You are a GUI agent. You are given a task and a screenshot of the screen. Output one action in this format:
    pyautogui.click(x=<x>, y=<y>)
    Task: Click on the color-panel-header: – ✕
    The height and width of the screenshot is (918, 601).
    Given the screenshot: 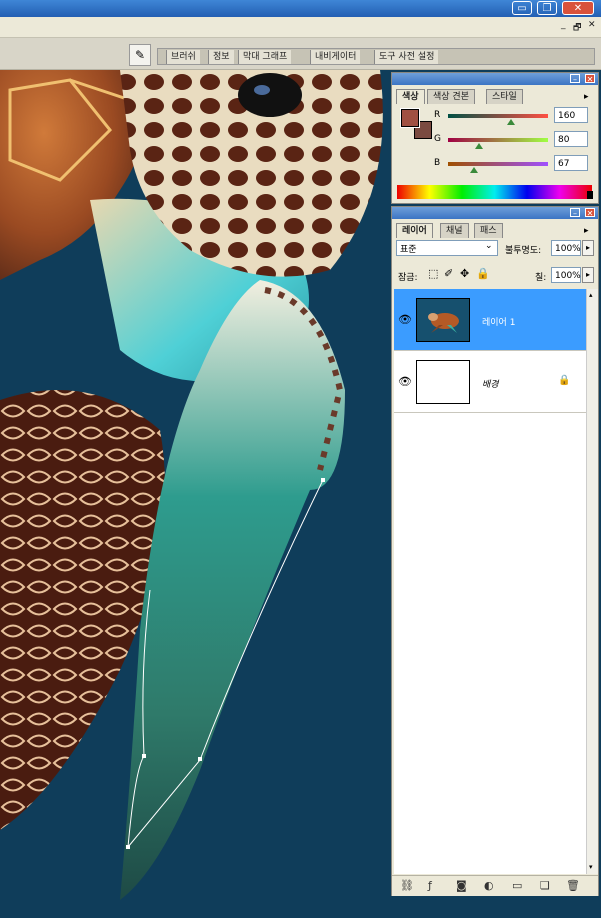 What is the action you would take?
    pyautogui.click(x=495, y=79)
    